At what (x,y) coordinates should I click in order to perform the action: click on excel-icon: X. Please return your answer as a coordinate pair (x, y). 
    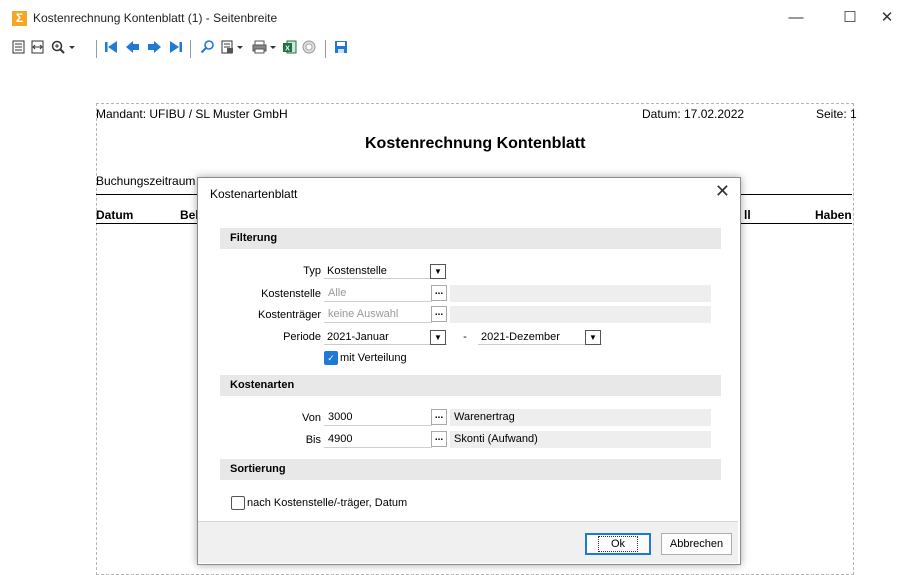
    Looking at the image, I should click on (289, 48).